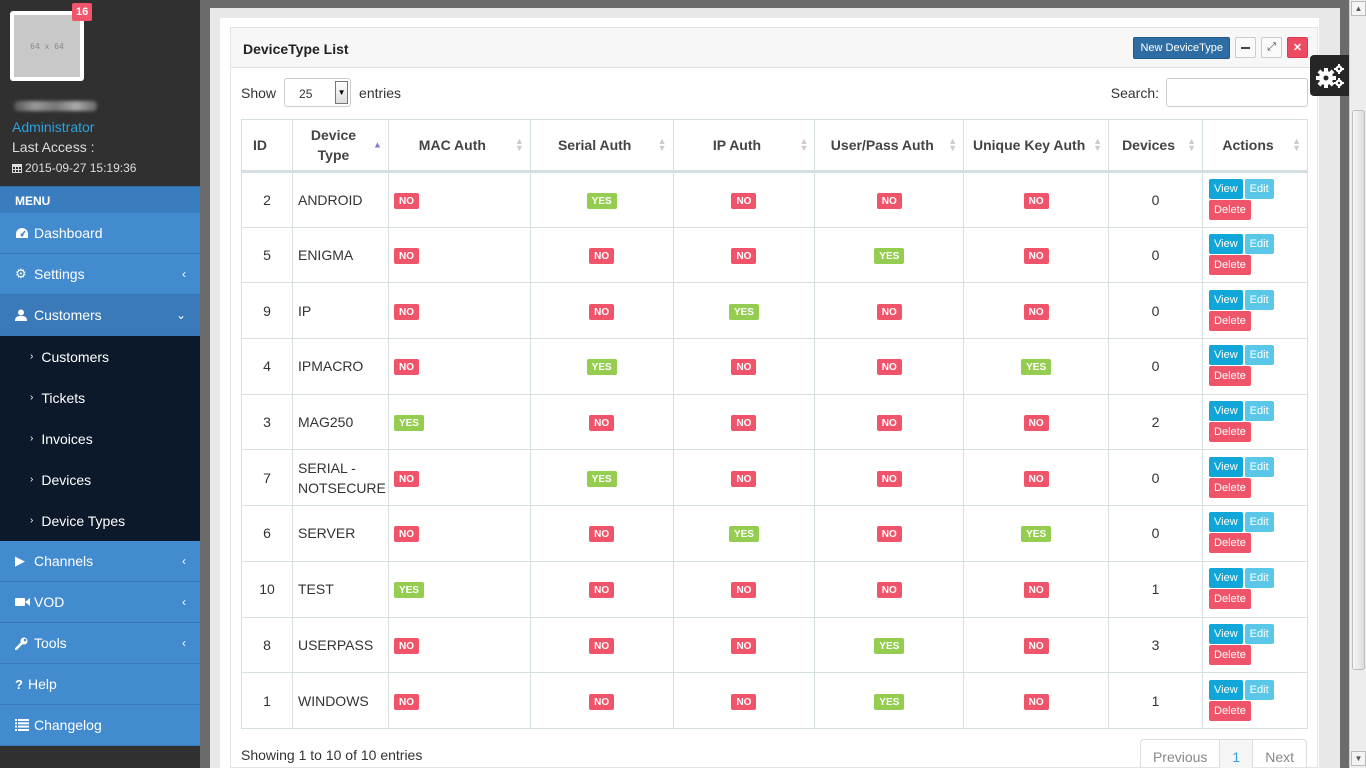  What do you see at coordinates (1330, 75) in the screenshot?
I see `settings-gear-toggle` at bounding box center [1330, 75].